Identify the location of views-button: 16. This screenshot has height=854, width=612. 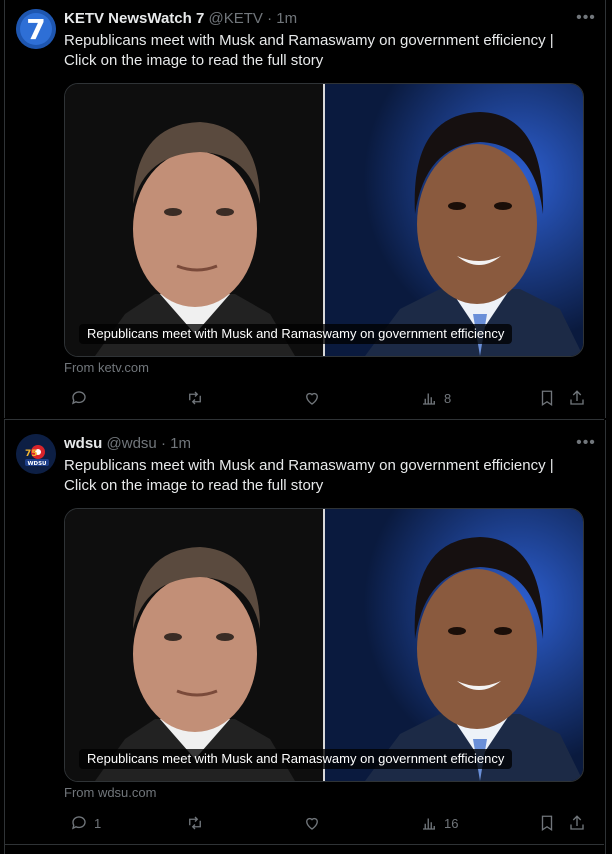
(439, 823).